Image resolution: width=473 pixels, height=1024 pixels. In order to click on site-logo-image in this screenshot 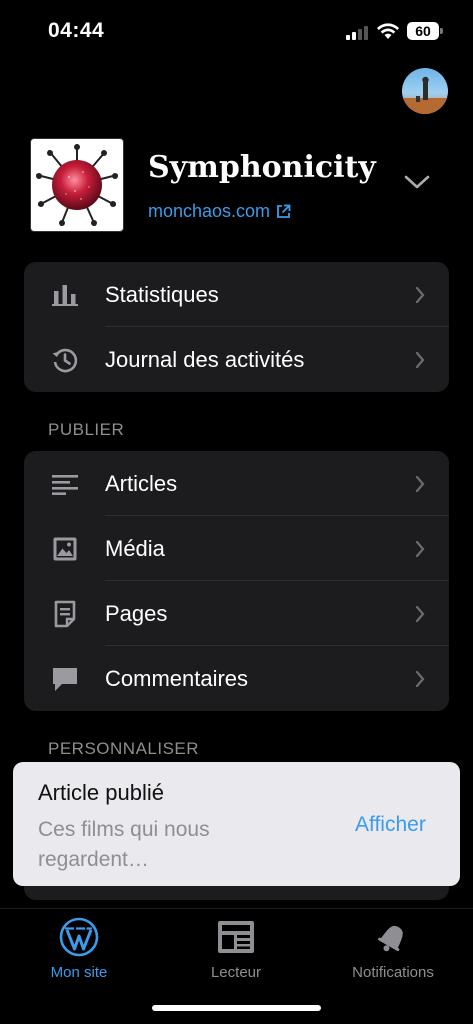, I will do `click(77, 185)`.